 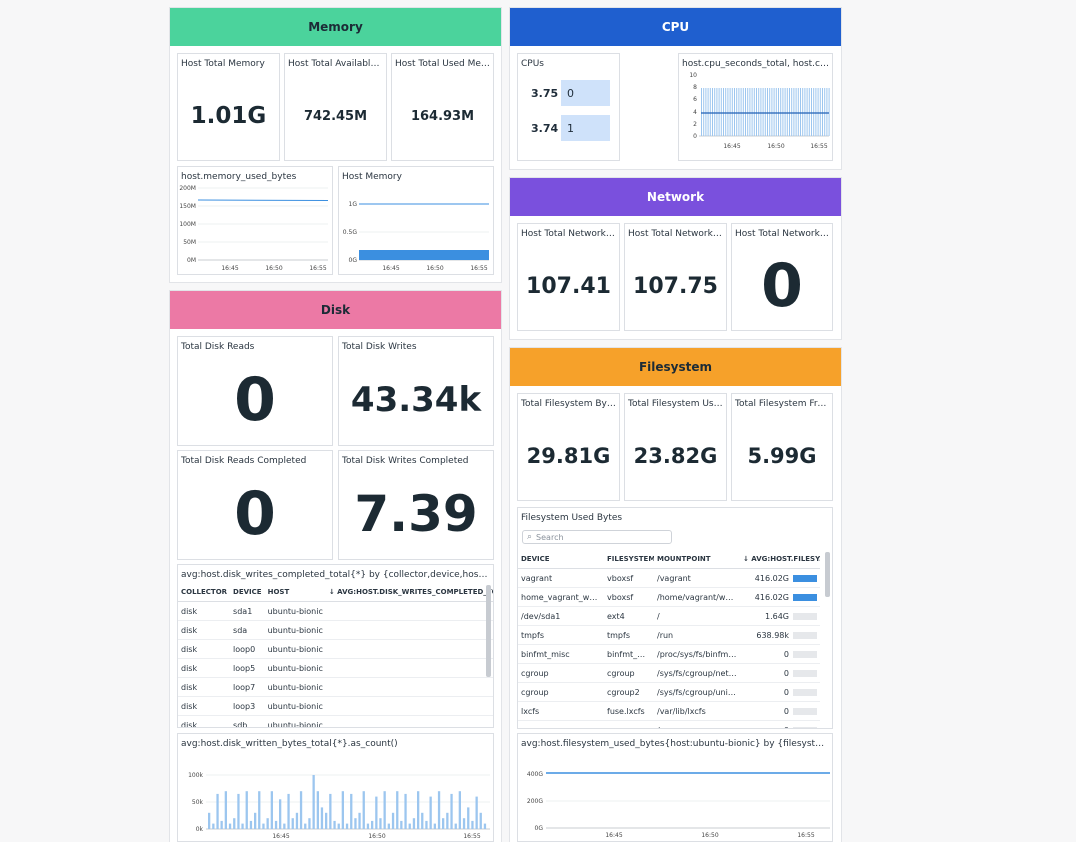 What do you see at coordinates (675, 447) in the screenshot?
I see `total-filesystem-used-widget: Total Filesystem Used... 23.82G` at bounding box center [675, 447].